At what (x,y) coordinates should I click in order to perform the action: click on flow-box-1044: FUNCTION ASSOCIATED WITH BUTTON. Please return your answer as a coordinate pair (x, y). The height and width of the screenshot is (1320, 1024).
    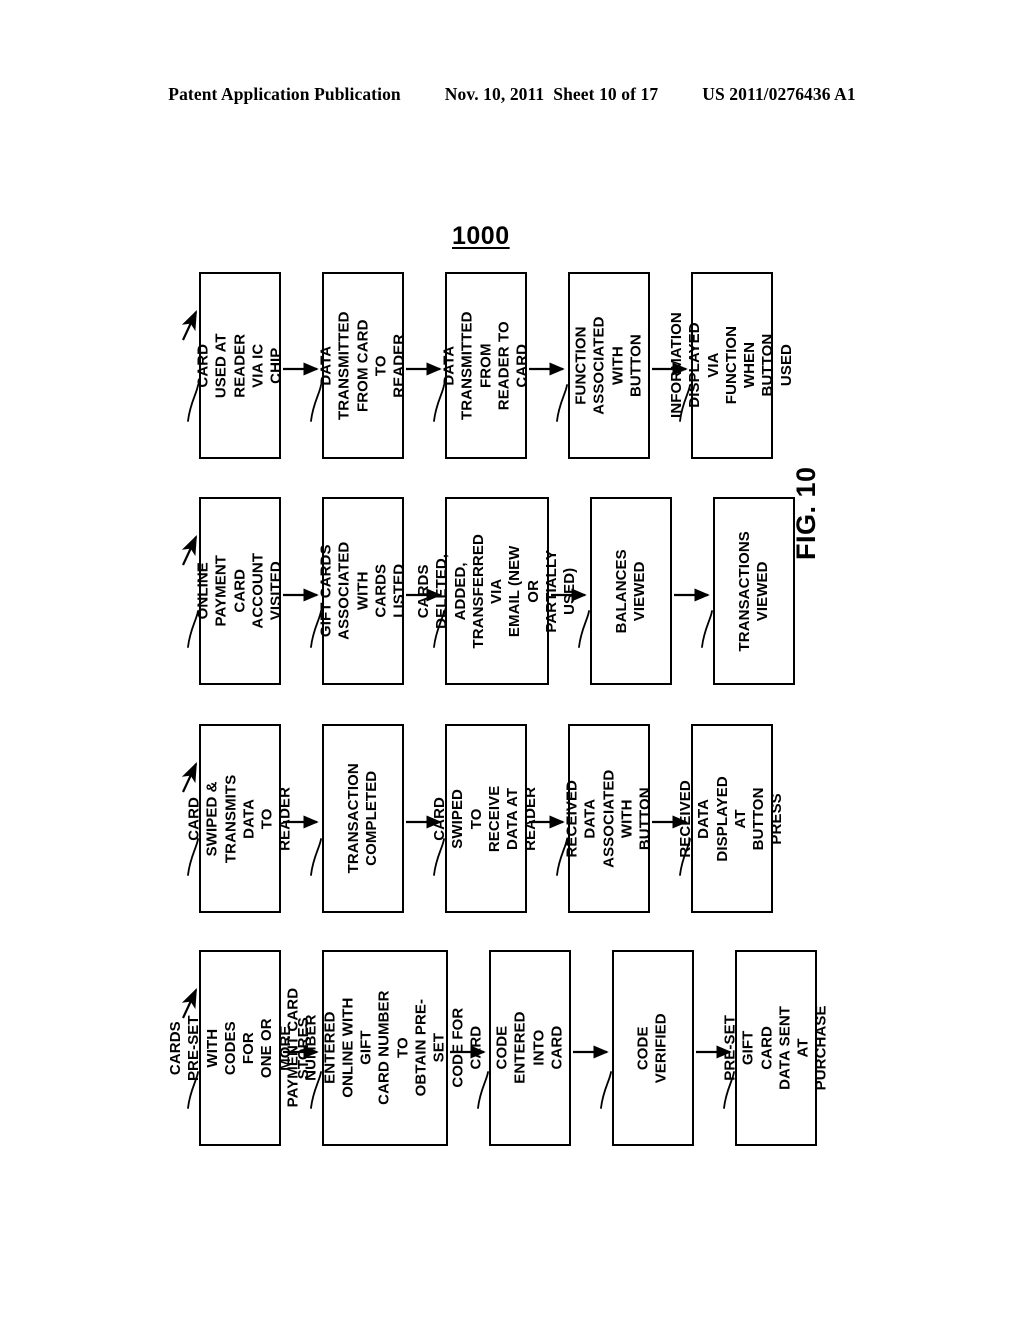
    Looking at the image, I should click on (609, 365).